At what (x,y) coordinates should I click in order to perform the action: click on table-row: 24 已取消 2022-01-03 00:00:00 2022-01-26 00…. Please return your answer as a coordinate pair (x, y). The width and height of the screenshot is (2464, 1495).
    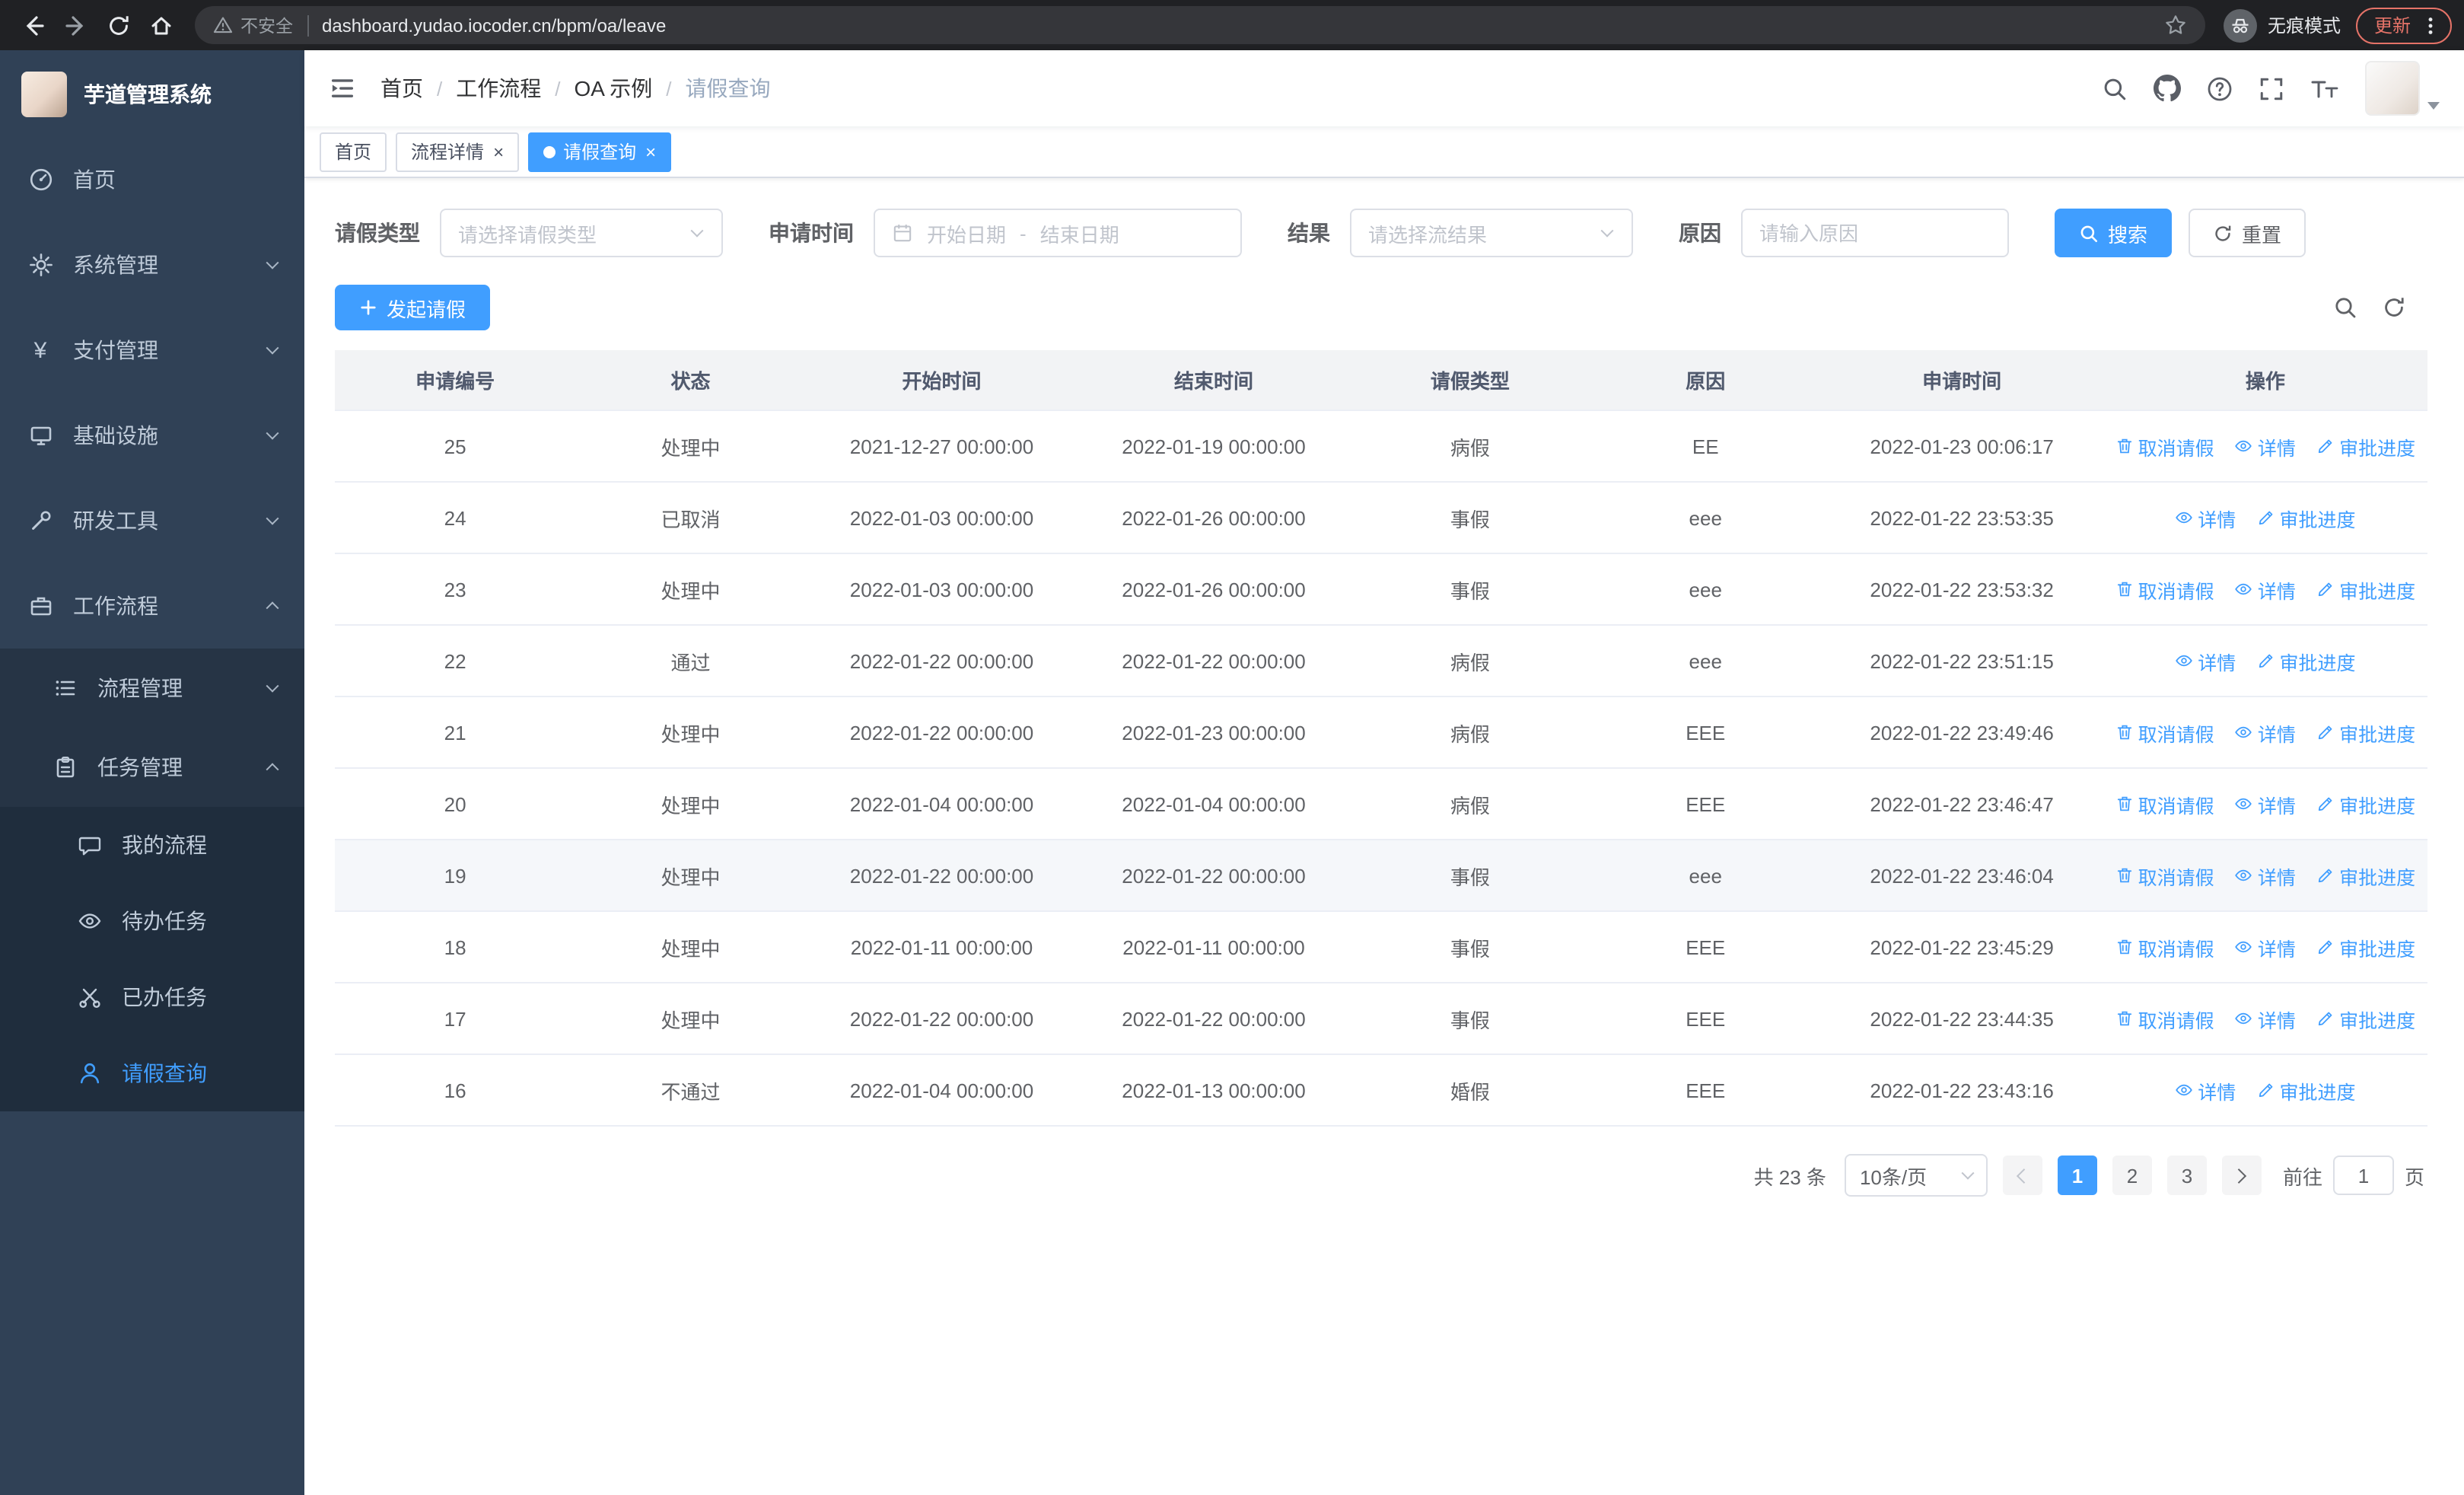
    Looking at the image, I should click on (1381, 518).